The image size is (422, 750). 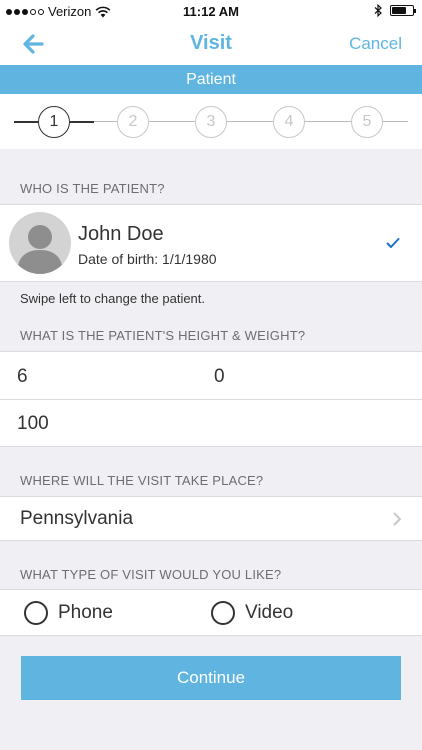 What do you see at coordinates (36, 613) in the screenshot?
I see `phone-radio` at bounding box center [36, 613].